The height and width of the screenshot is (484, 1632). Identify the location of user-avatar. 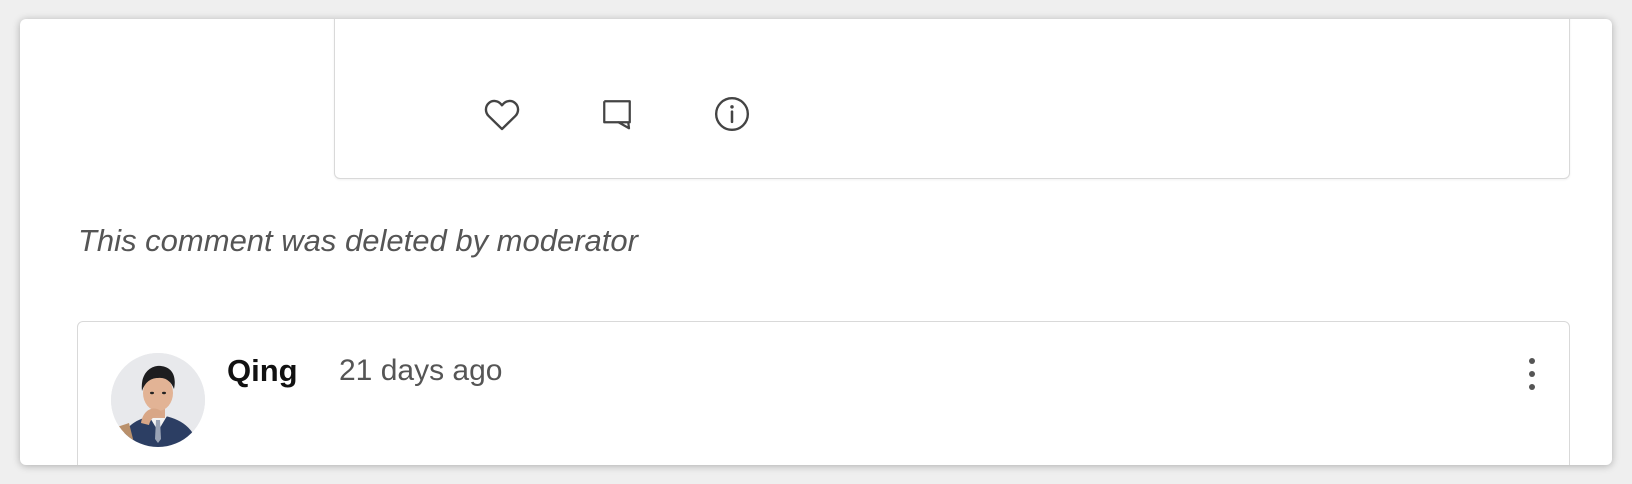
(158, 400).